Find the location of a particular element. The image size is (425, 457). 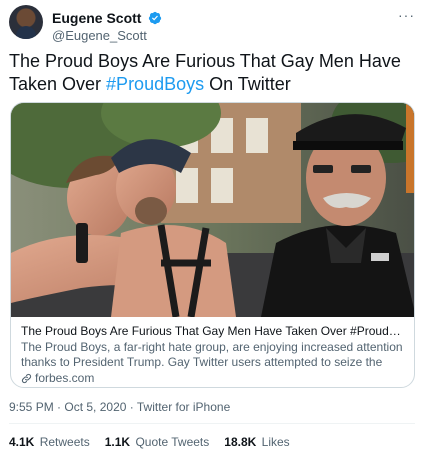

card-domain: forbes.com is located at coordinates (212, 378).